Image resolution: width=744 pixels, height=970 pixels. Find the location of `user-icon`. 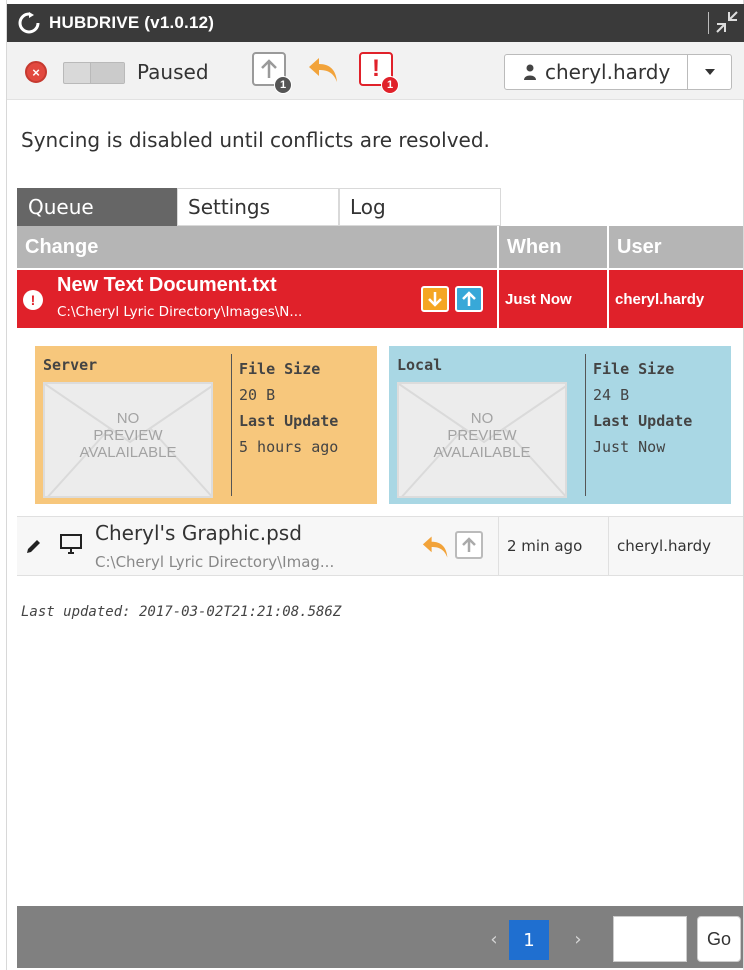

user-icon is located at coordinates (530, 72).